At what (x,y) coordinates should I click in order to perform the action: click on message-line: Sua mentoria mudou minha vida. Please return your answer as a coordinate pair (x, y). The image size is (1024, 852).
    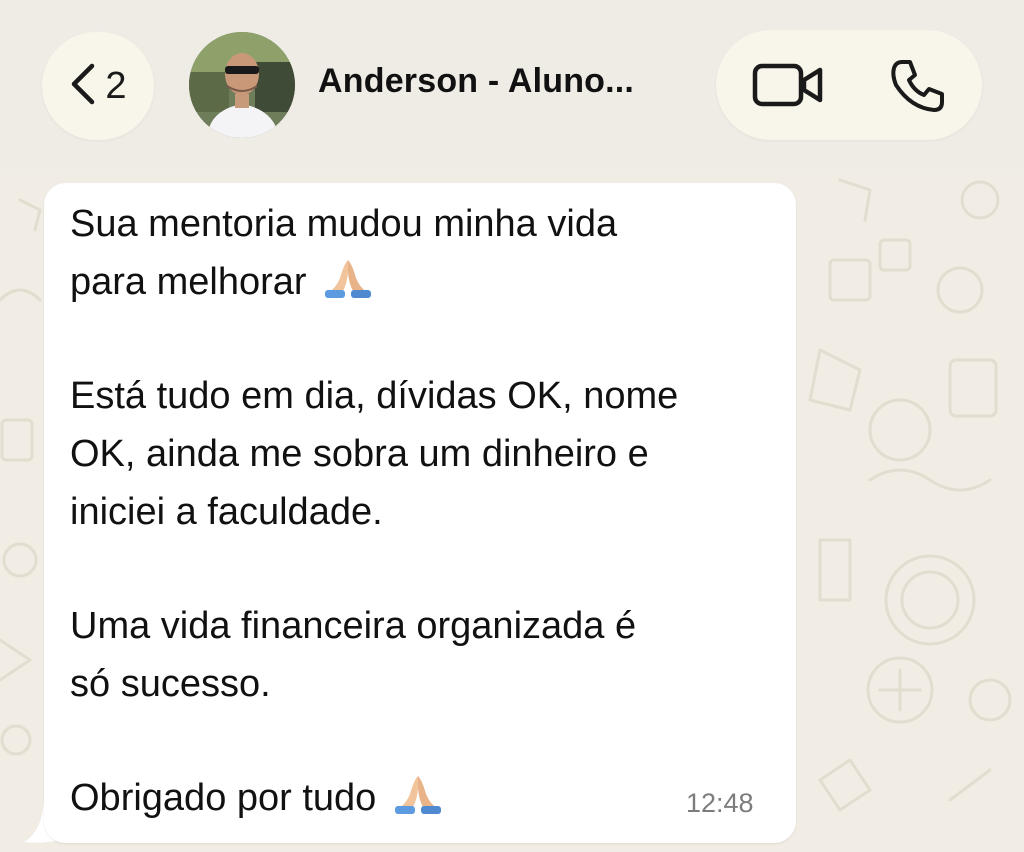
    Looking at the image, I should click on (344, 224).